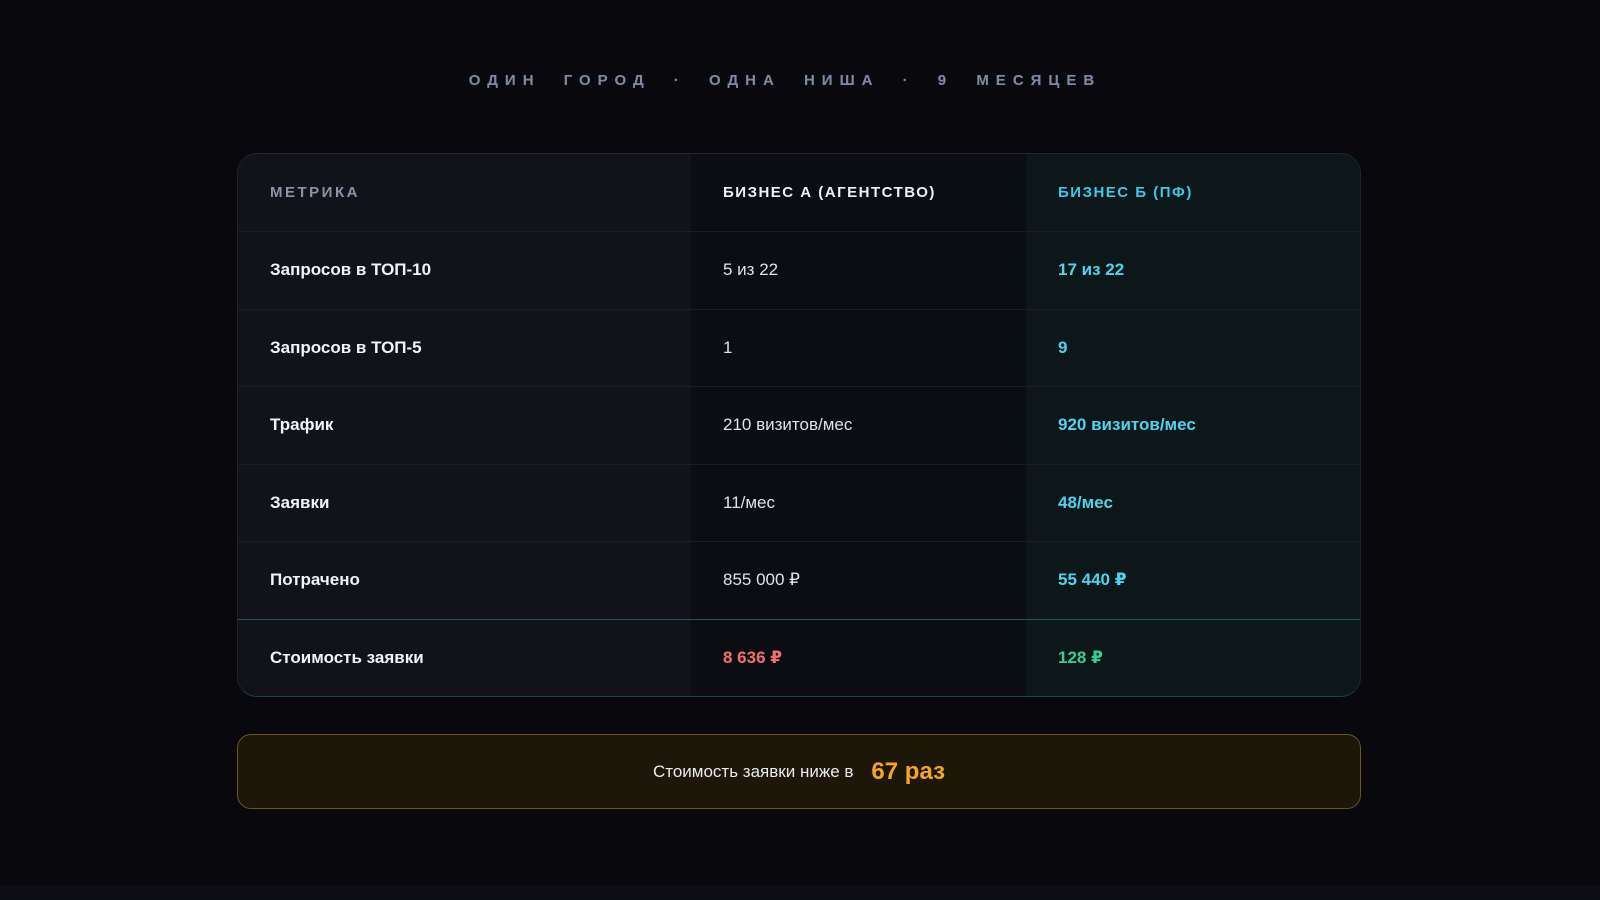 The height and width of the screenshot is (900, 1600). I want to click on value-business-b: 128 ₽, so click(1193, 657).